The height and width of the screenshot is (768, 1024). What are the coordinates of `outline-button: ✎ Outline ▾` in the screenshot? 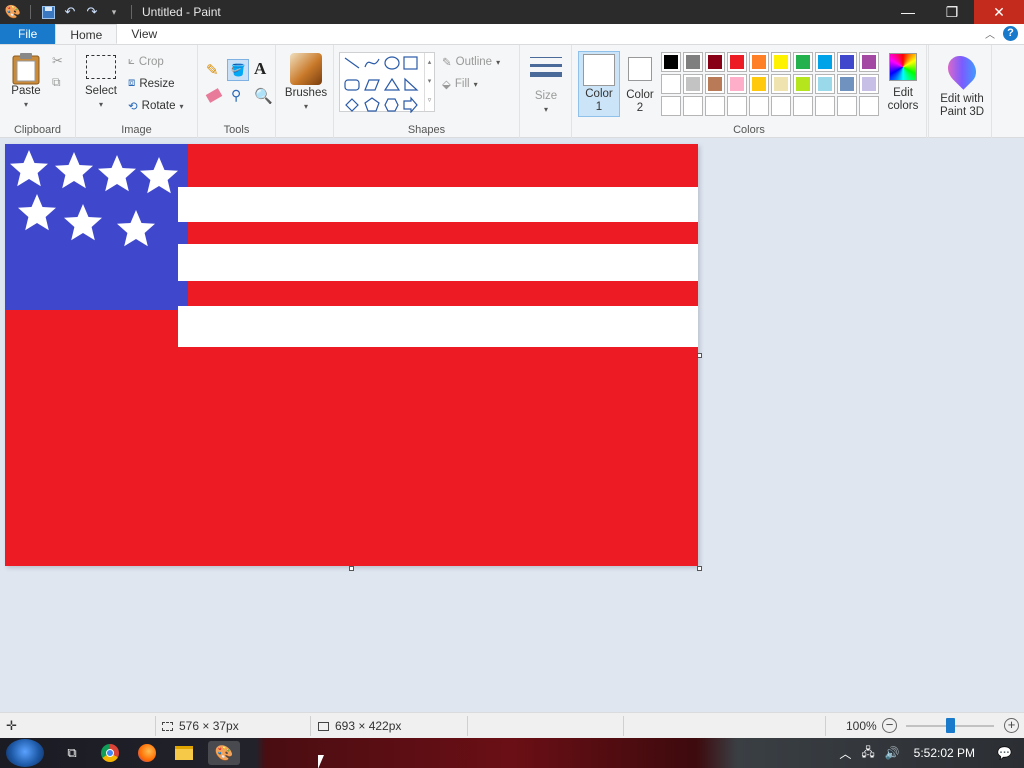 It's located at (471, 62).